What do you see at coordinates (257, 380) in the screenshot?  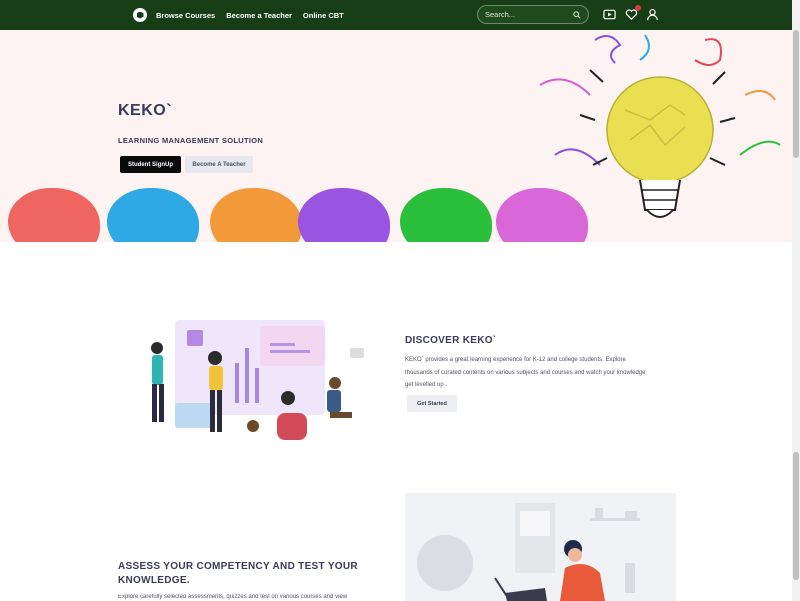 I see `discover-illustration` at bounding box center [257, 380].